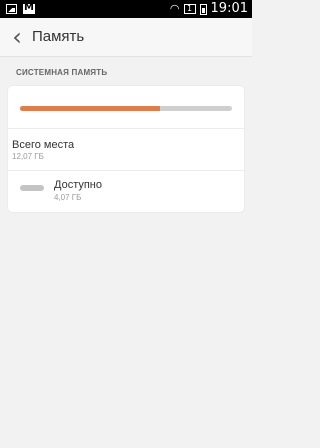  I want to click on section-label: СИСТЕМНАЯ ПАМЯТЬ, so click(62, 72).